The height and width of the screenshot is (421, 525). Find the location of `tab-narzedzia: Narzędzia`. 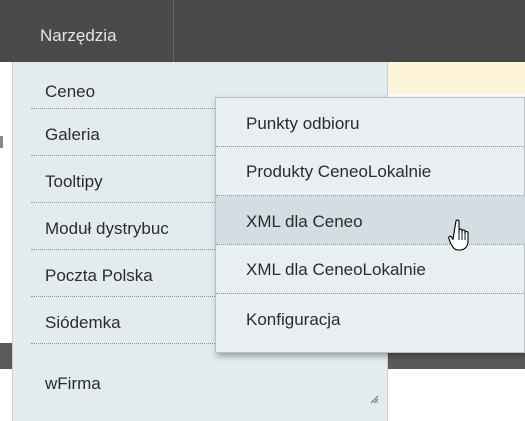

tab-narzedzia: Narzędzia is located at coordinates (87, 31).